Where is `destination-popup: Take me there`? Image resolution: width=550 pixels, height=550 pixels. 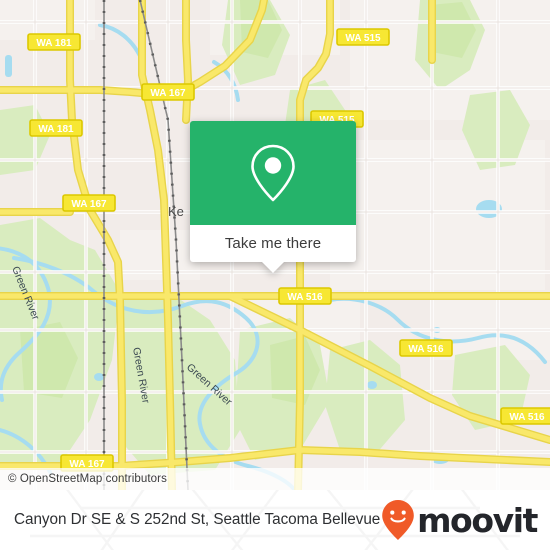 destination-popup: Take me there is located at coordinates (273, 197).